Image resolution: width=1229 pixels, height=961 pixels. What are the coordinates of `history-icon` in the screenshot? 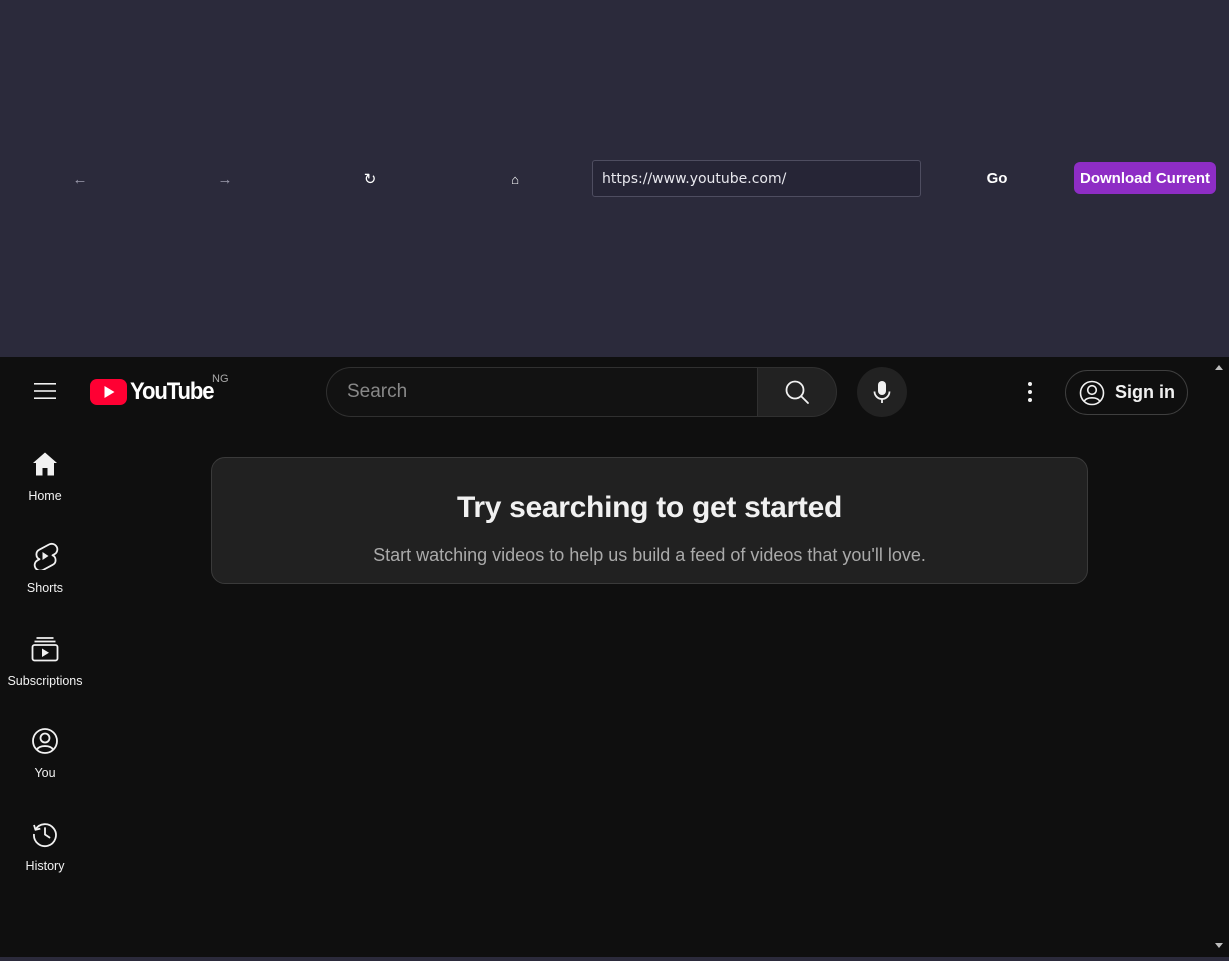 It's located at (45, 834).